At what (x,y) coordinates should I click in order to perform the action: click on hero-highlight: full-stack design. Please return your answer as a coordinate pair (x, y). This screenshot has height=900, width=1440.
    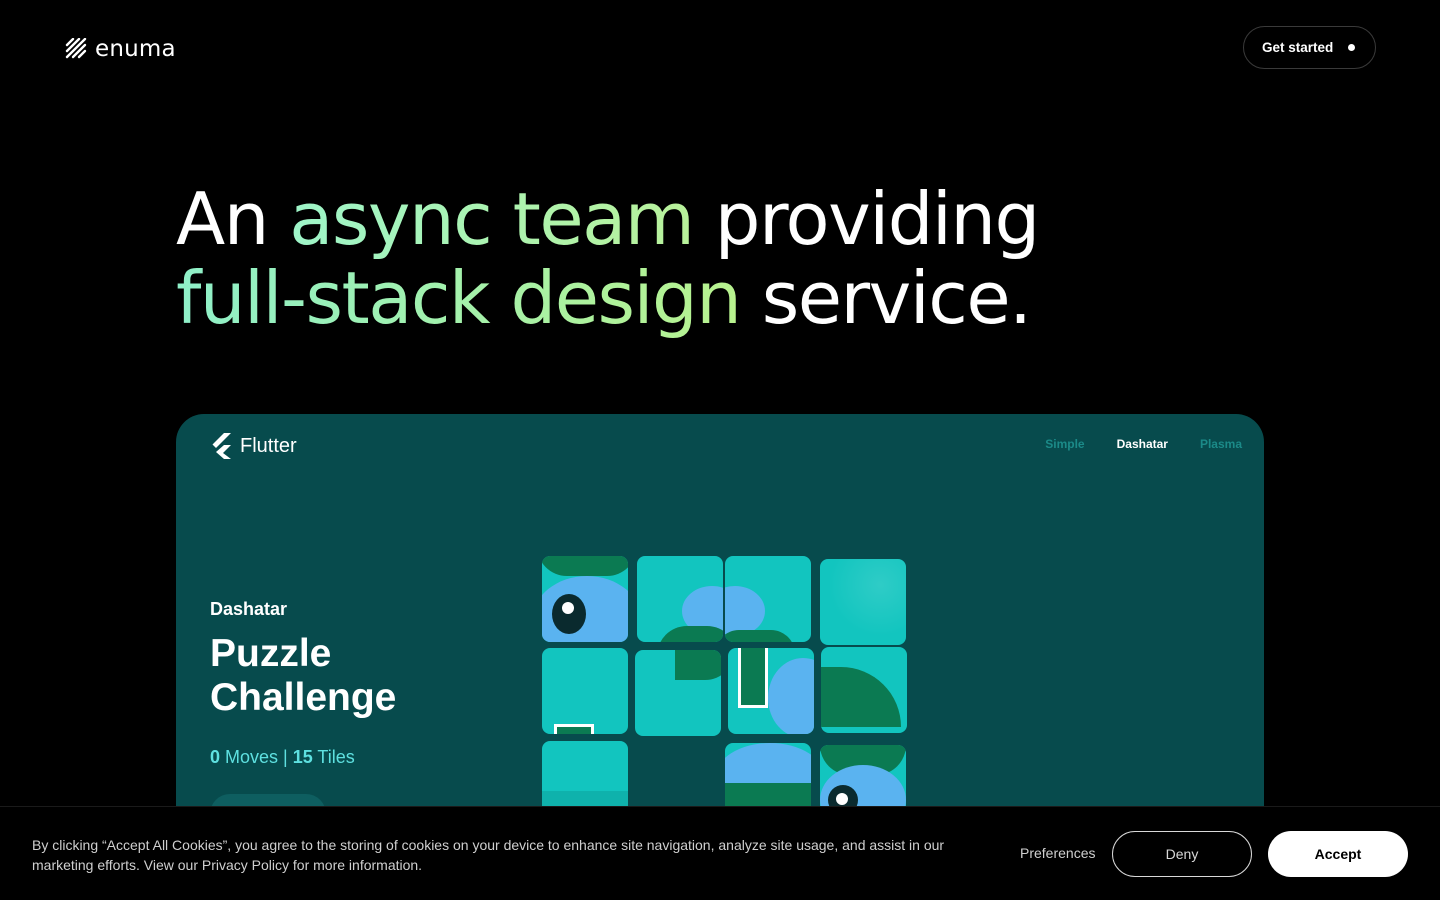
    Looking at the image, I should click on (459, 298).